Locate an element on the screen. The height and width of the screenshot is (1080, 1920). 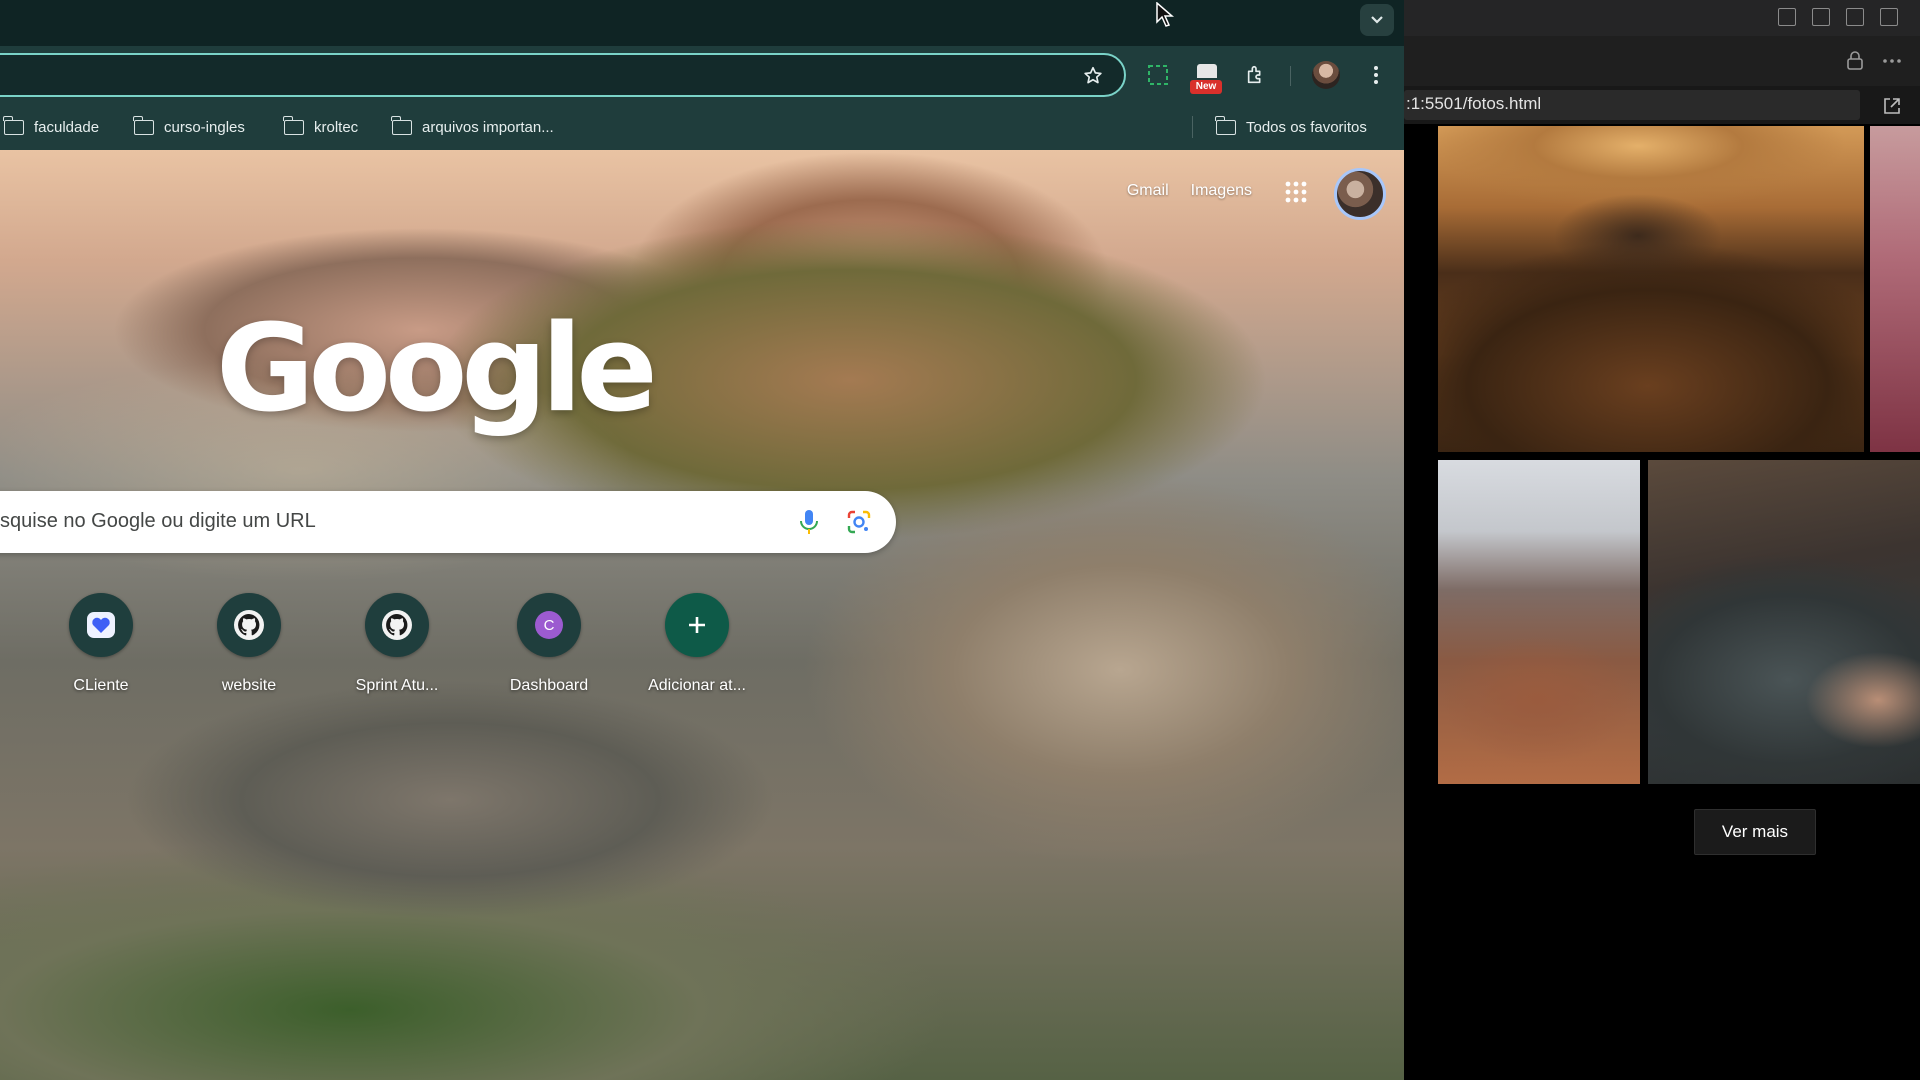
toolbar-divider is located at coordinates (1290, 76).